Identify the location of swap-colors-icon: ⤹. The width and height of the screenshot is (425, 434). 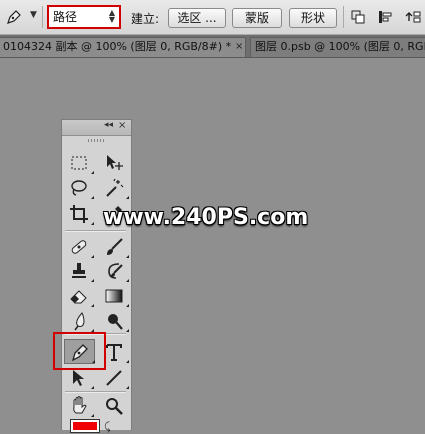
(107, 427).